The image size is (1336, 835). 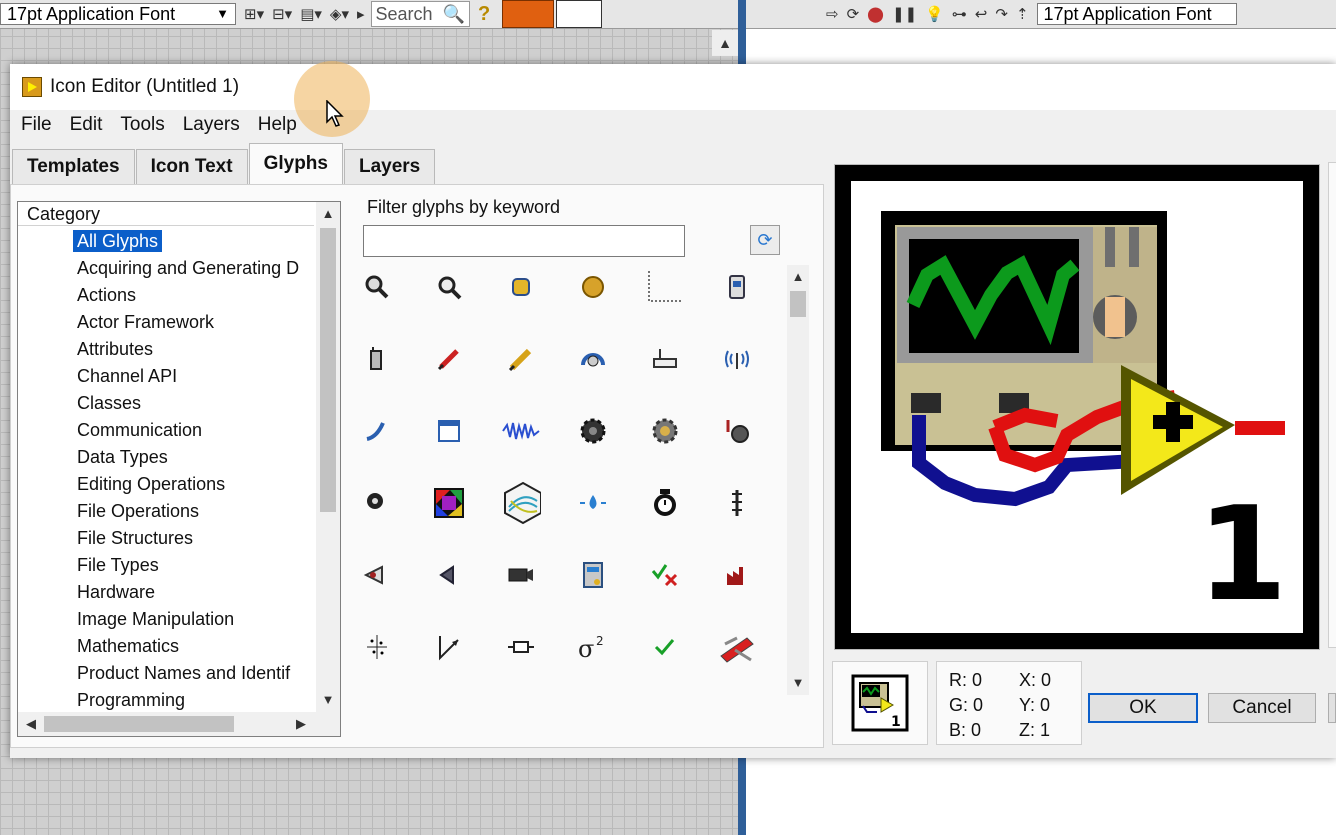 What do you see at coordinates (166, 457) in the screenshot?
I see `list-item: Data Types` at bounding box center [166, 457].